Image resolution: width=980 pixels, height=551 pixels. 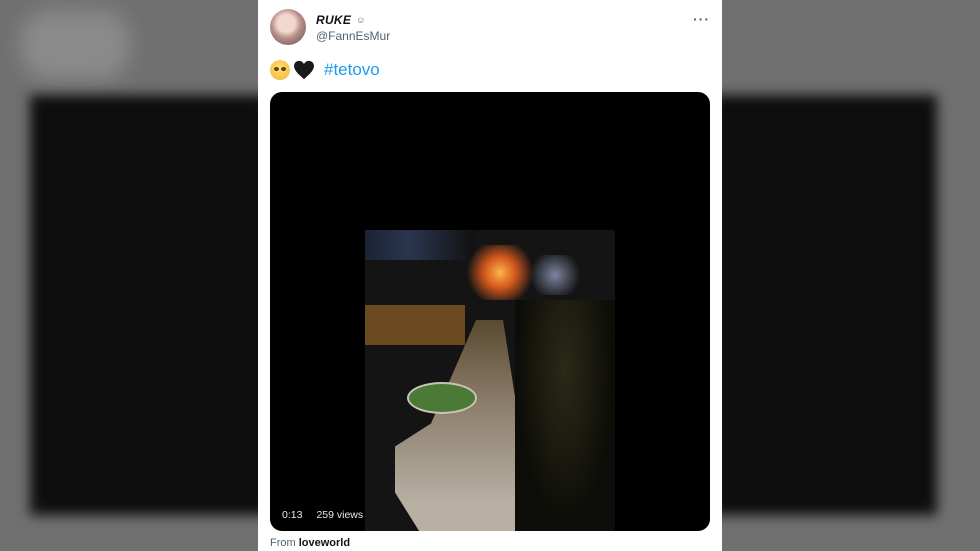 What do you see at coordinates (283, 543) in the screenshot?
I see `source-prefix: From` at bounding box center [283, 543].